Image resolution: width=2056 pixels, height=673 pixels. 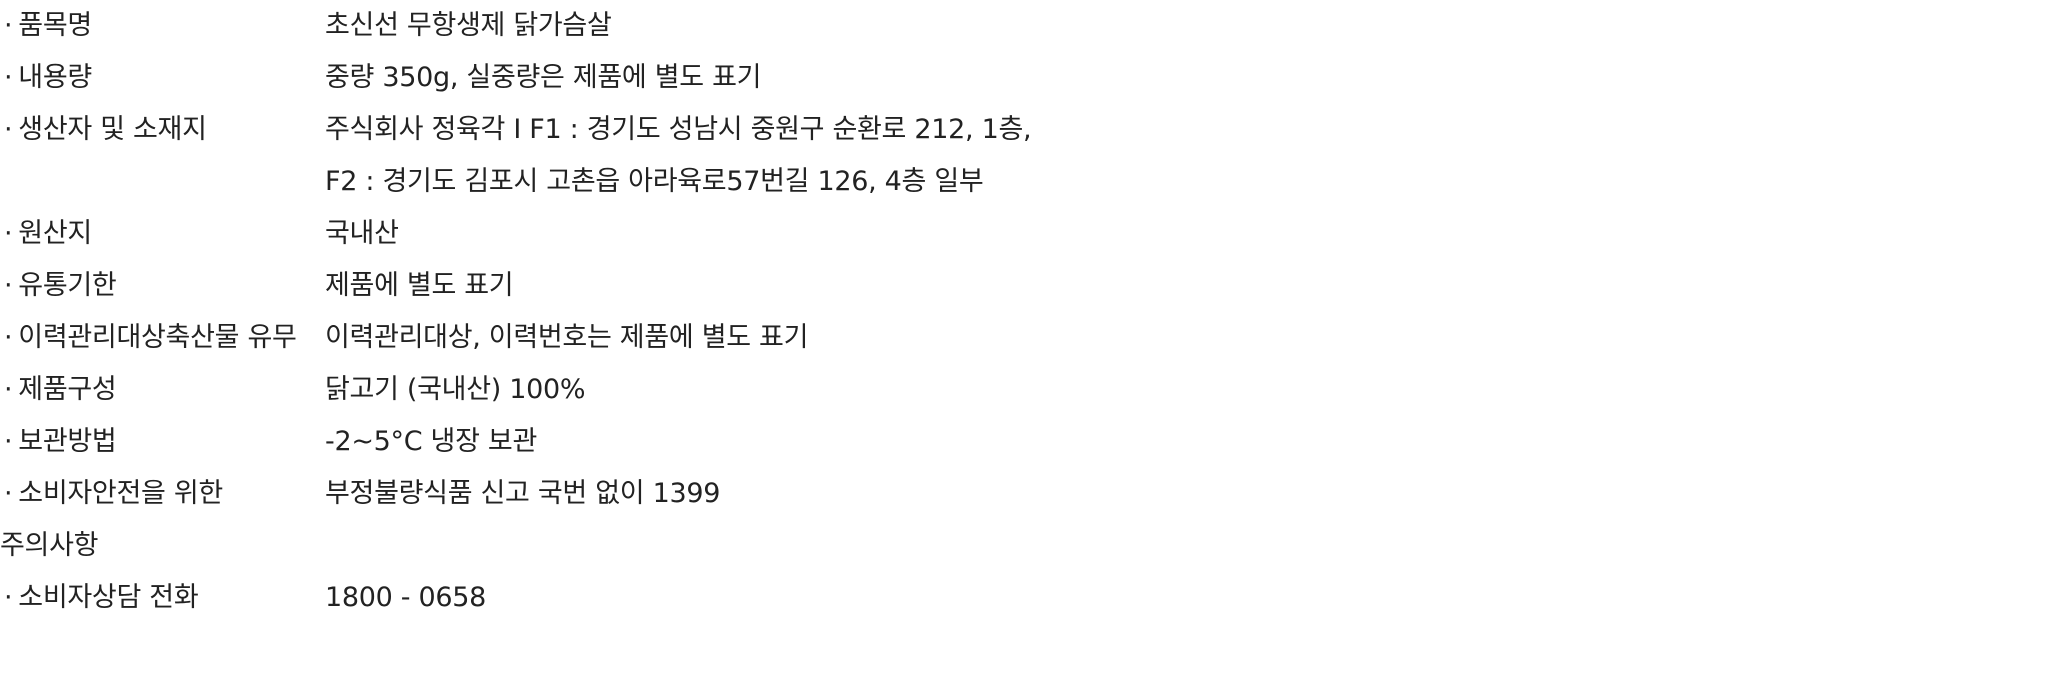 What do you see at coordinates (55, 233) in the screenshot?
I see `info-label-text: 원산지` at bounding box center [55, 233].